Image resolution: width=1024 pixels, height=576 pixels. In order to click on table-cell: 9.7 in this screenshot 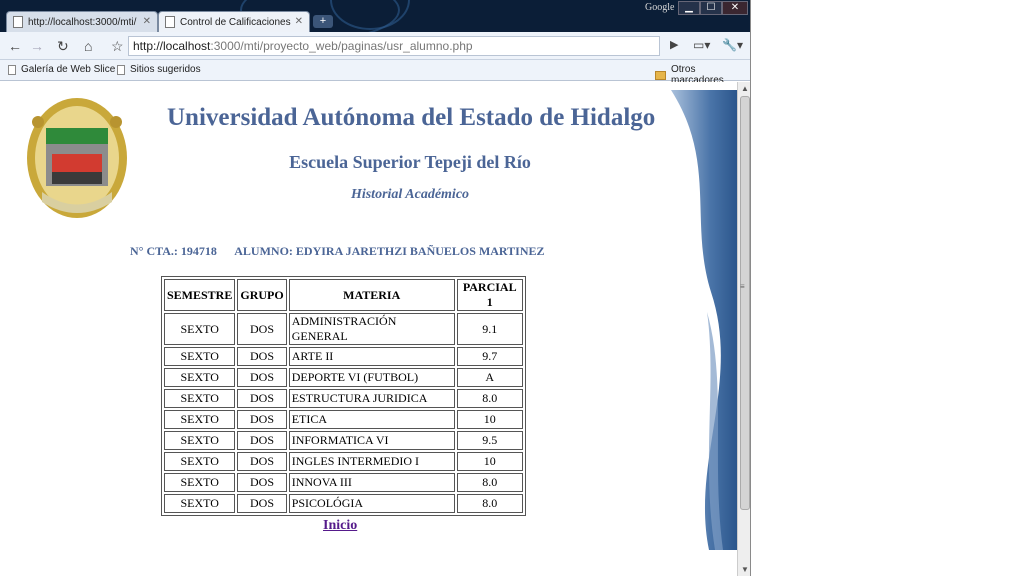, I will do `click(489, 356)`.